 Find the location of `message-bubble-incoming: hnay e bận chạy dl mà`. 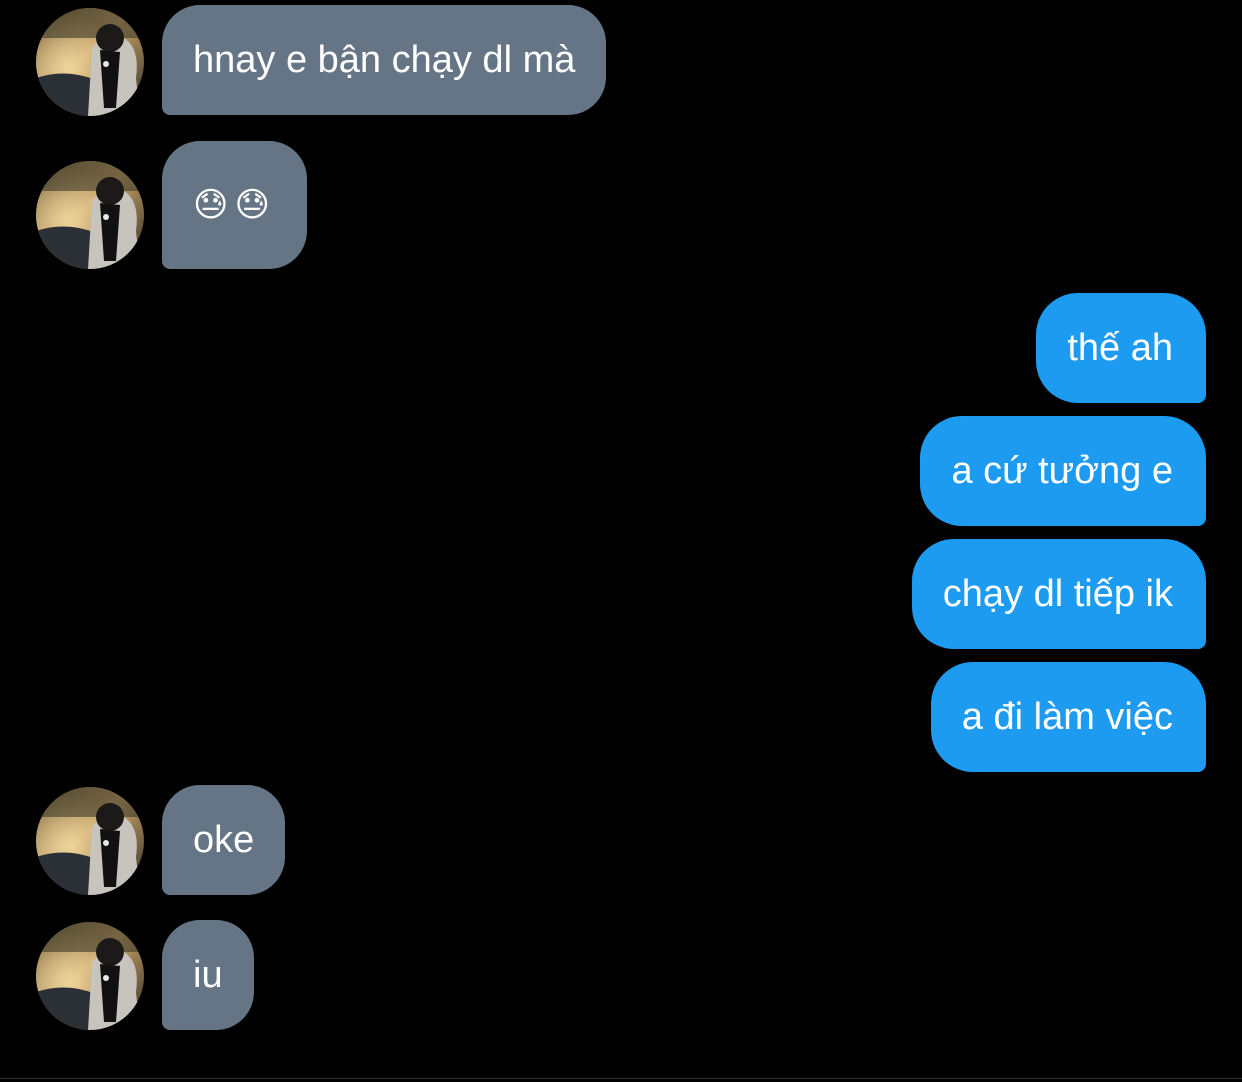

message-bubble-incoming: hnay e bận chạy dl mà is located at coordinates (384, 60).